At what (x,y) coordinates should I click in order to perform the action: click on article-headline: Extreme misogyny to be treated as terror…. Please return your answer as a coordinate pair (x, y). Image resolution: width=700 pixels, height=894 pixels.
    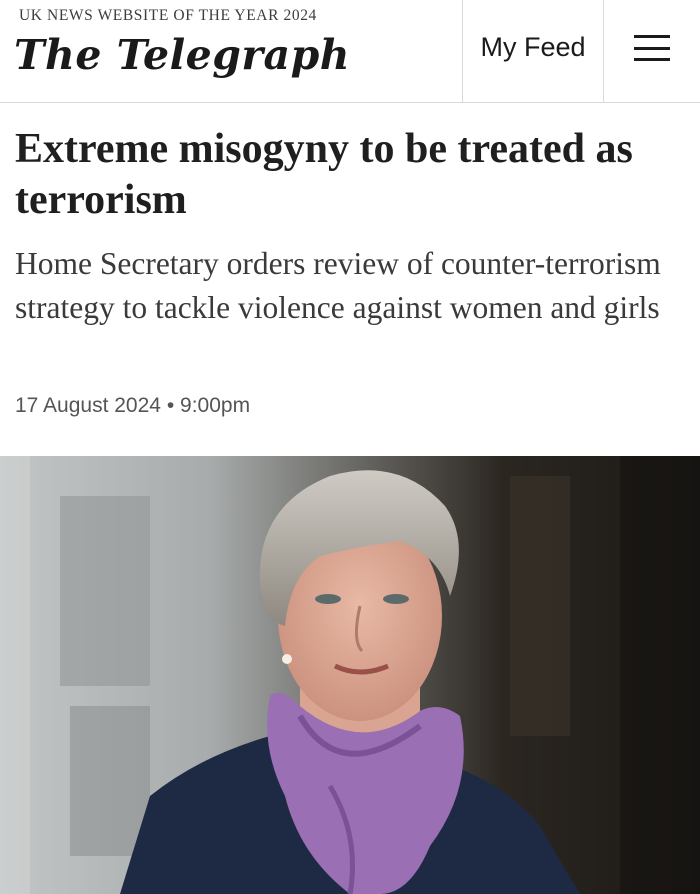
    Looking at the image, I should click on (324, 174).